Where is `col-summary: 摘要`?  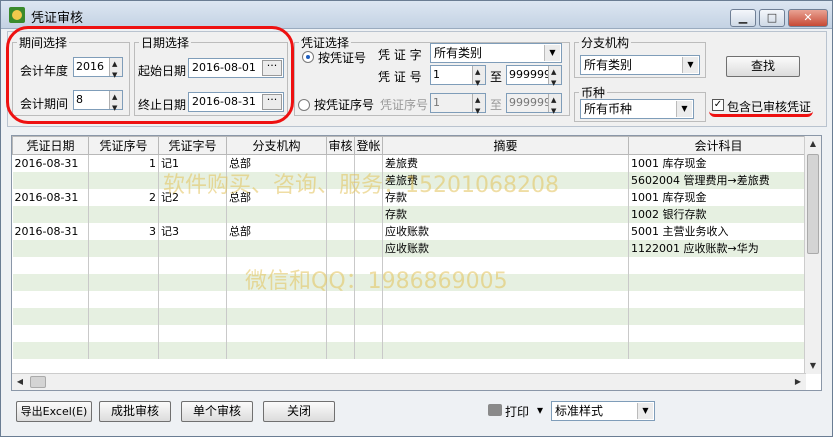 col-summary: 摘要 is located at coordinates (505, 145).